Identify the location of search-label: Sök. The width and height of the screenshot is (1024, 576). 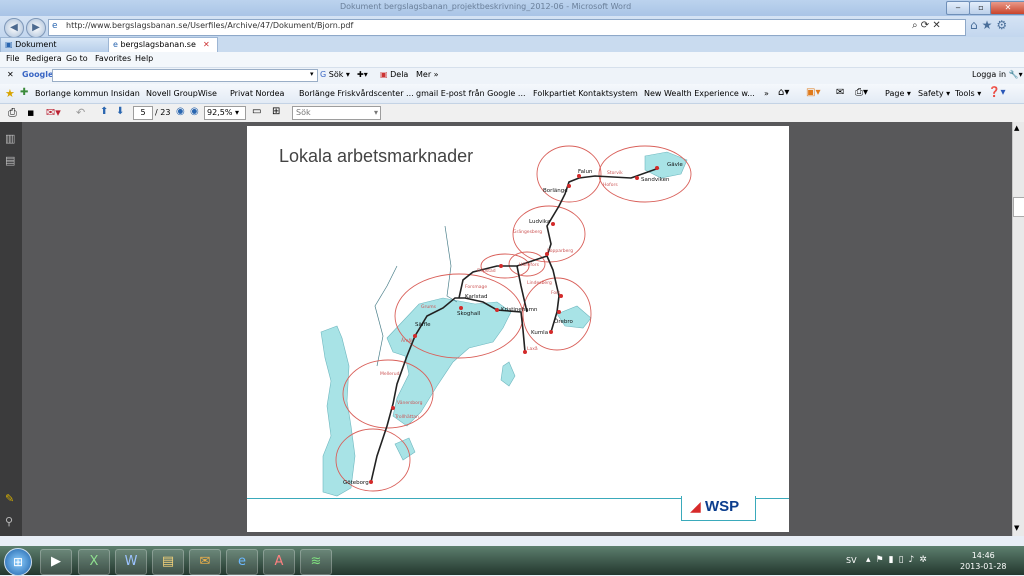
(336, 74).